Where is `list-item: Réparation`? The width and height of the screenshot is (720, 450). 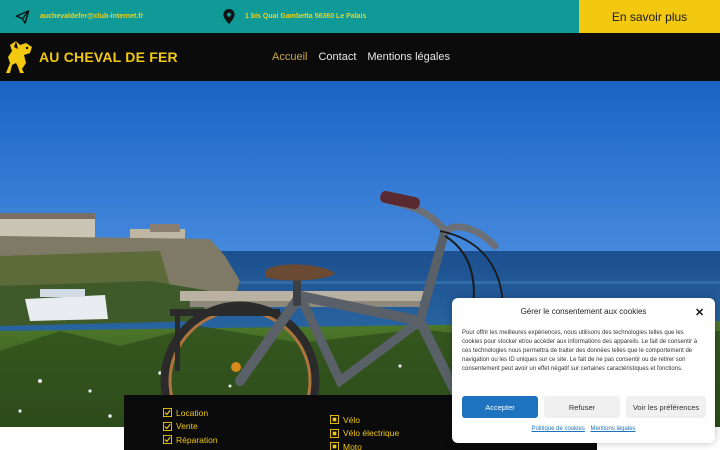
list-item: Réparation is located at coordinates (190, 440).